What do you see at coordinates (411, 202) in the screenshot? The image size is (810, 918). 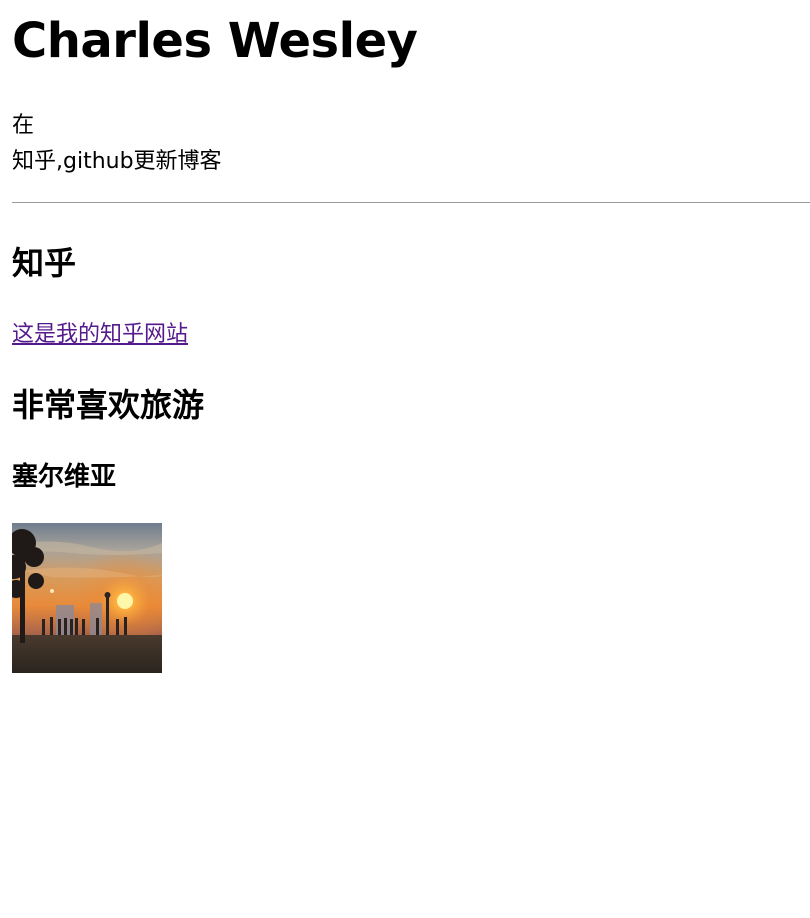 I see `divider` at bounding box center [411, 202].